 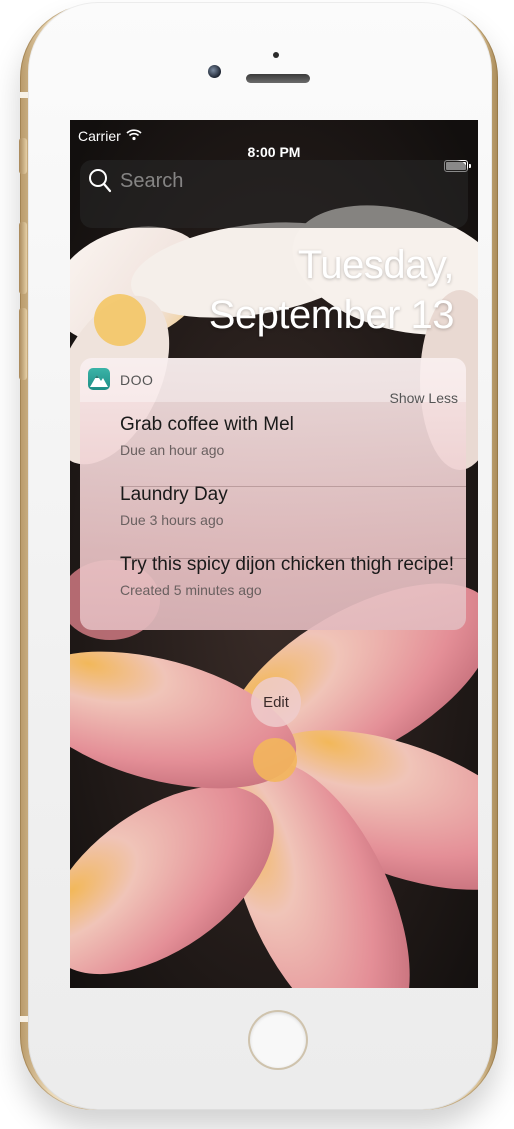 What do you see at coordinates (100, 183) in the screenshot?
I see `search-icon` at bounding box center [100, 183].